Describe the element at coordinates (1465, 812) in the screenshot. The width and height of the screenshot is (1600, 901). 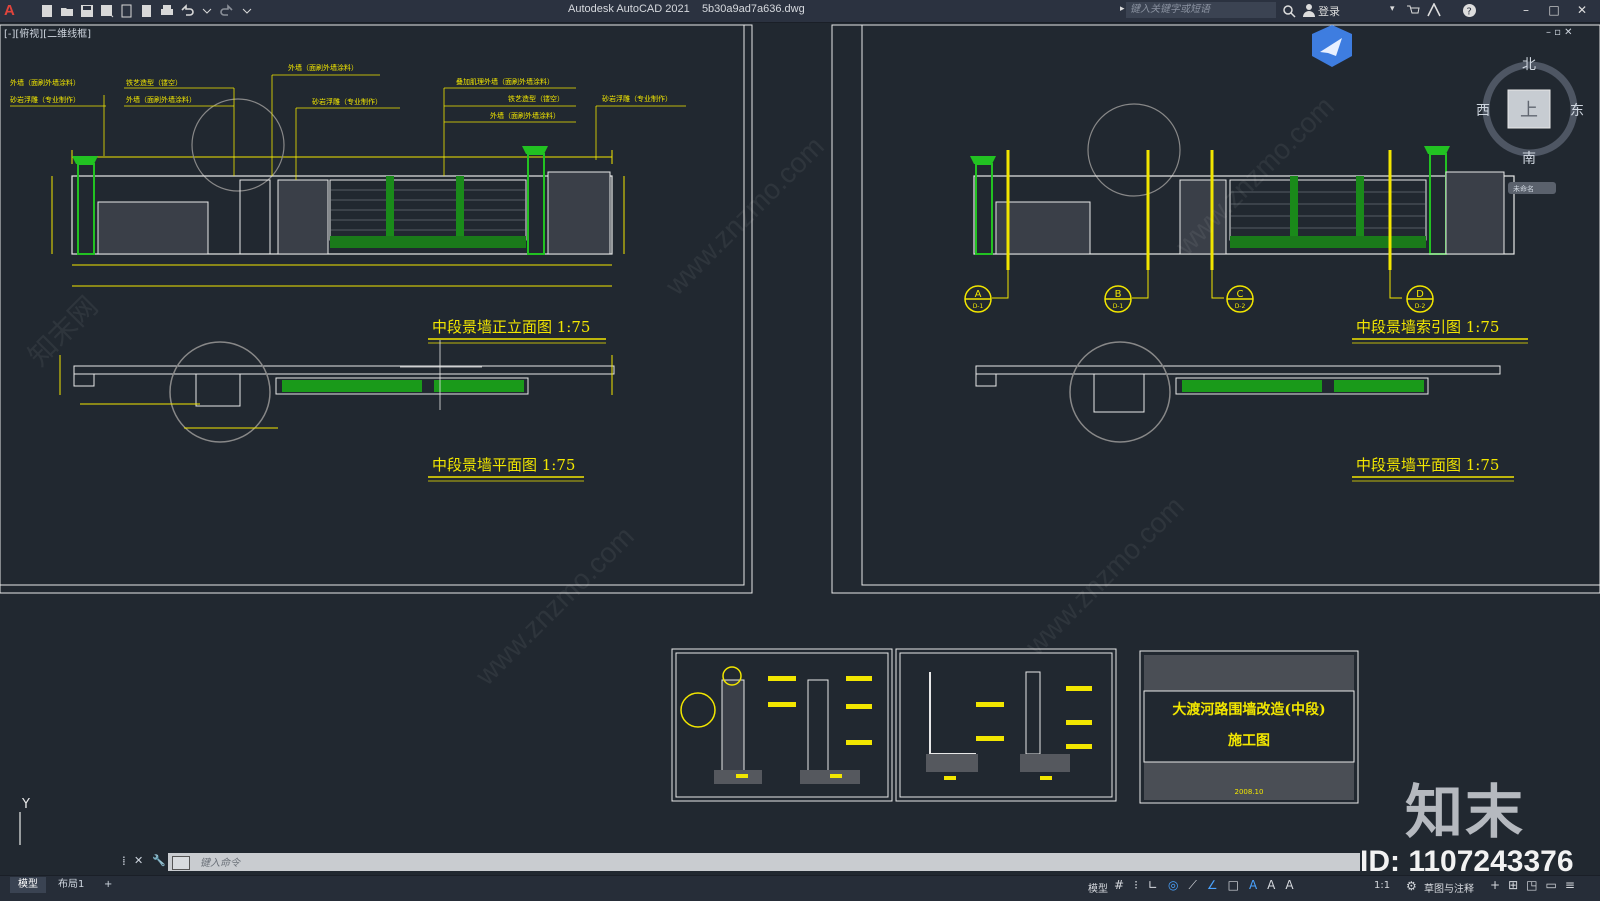
I see `watermark-brand: 知末` at that location.